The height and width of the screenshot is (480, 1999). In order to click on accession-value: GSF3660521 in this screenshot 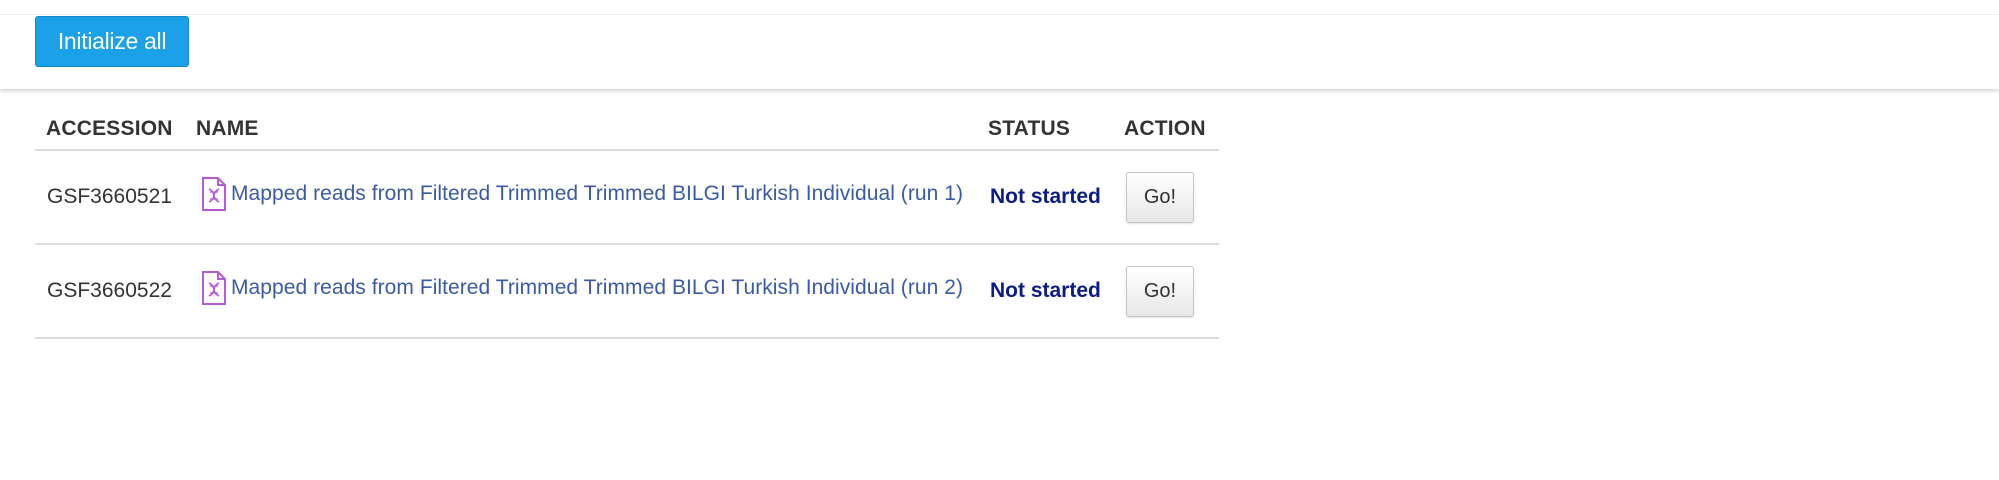, I will do `click(109, 196)`.